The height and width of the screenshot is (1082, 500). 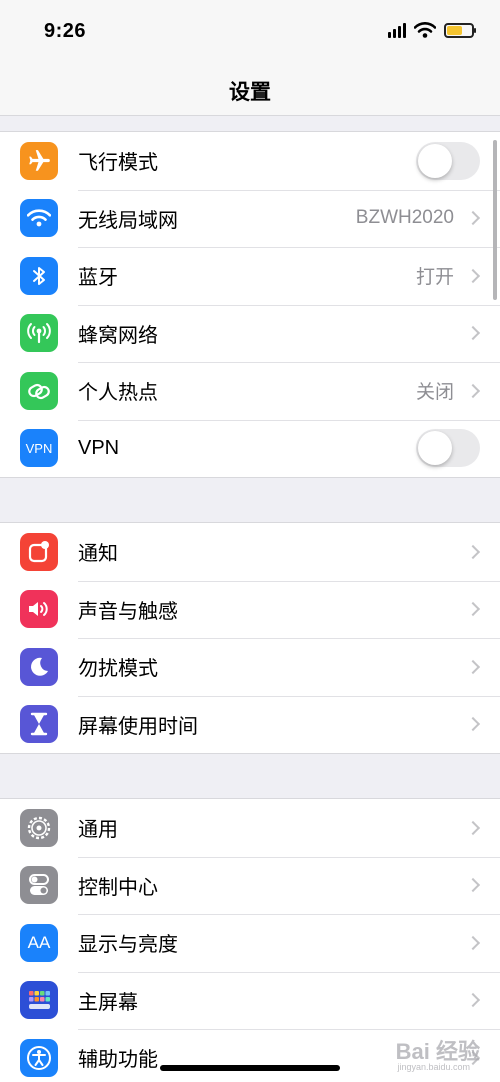 What do you see at coordinates (434, 393) in the screenshot?
I see `hotspot-status: 关闭` at bounding box center [434, 393].